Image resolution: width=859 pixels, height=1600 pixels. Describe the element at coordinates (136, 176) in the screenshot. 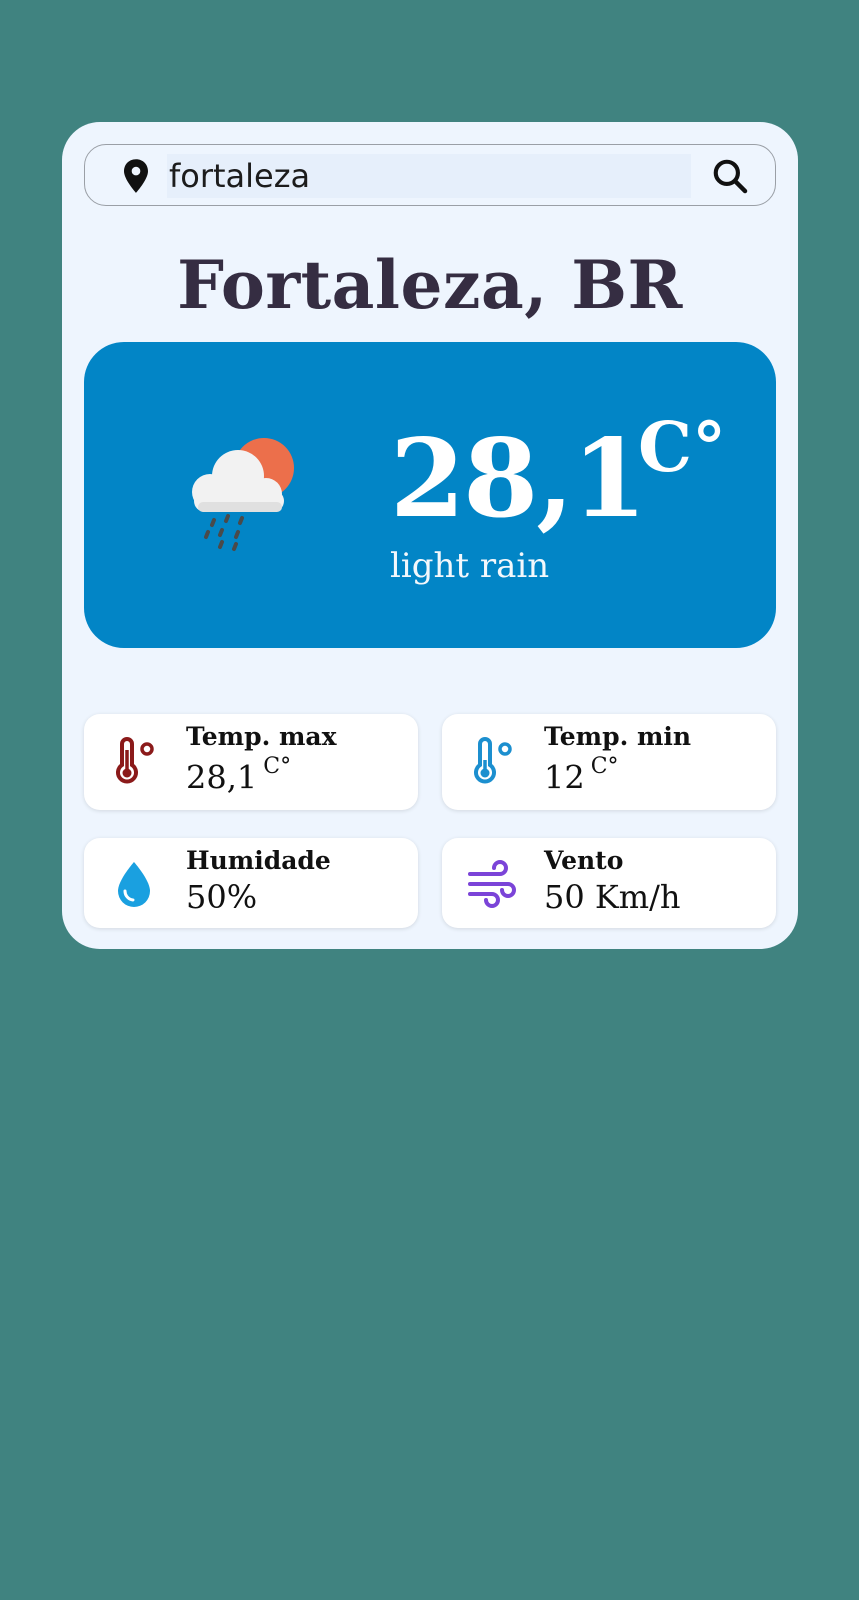

I see `map-pin-icon` at that location.